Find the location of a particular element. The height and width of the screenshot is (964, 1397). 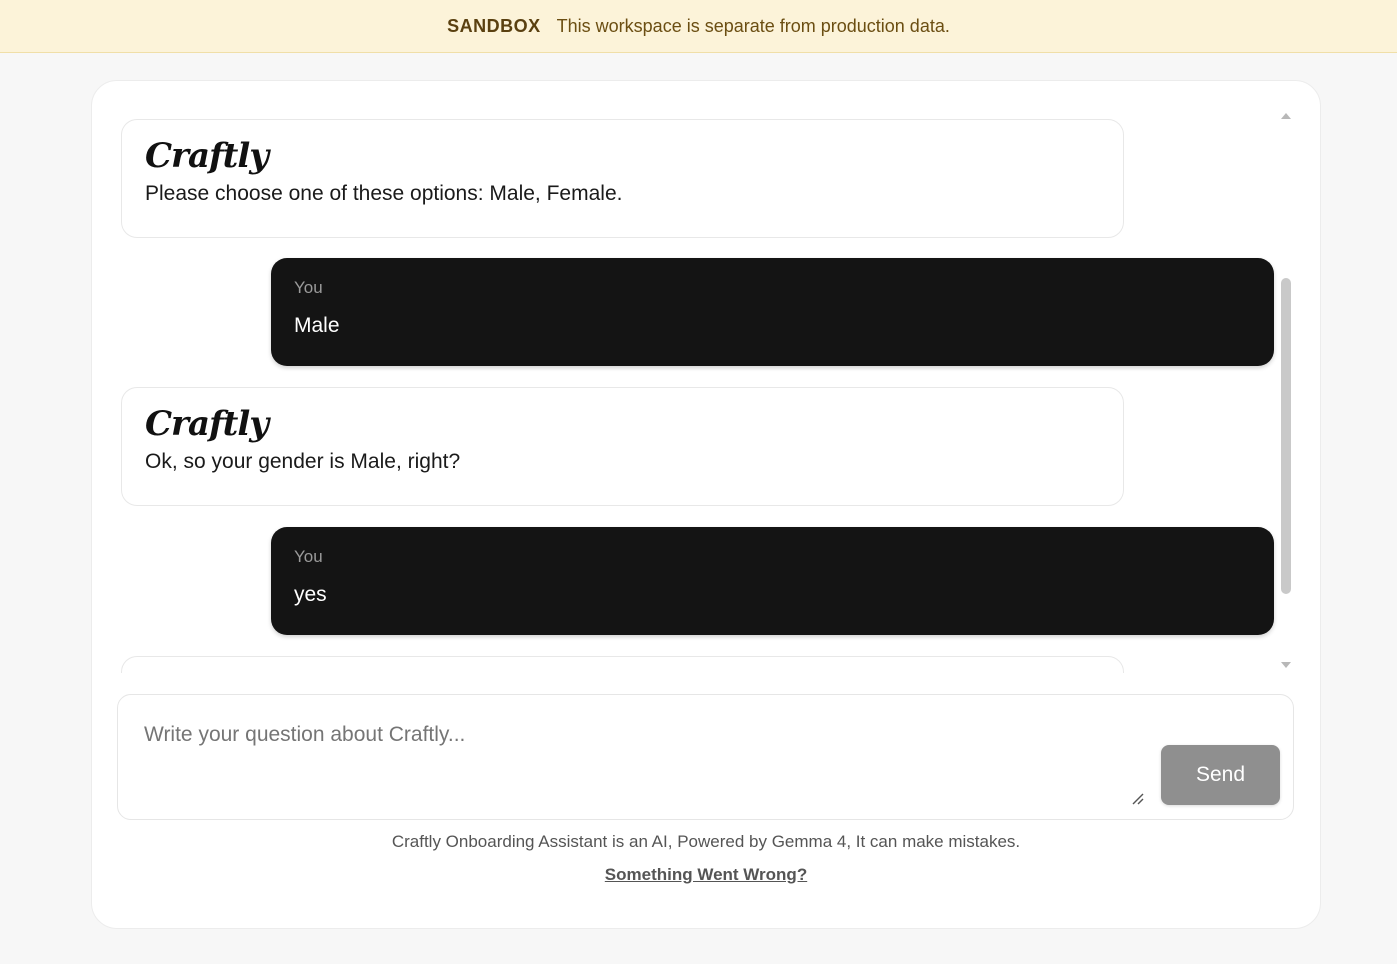

message-composer: Send is located at coordinates (705, 757).